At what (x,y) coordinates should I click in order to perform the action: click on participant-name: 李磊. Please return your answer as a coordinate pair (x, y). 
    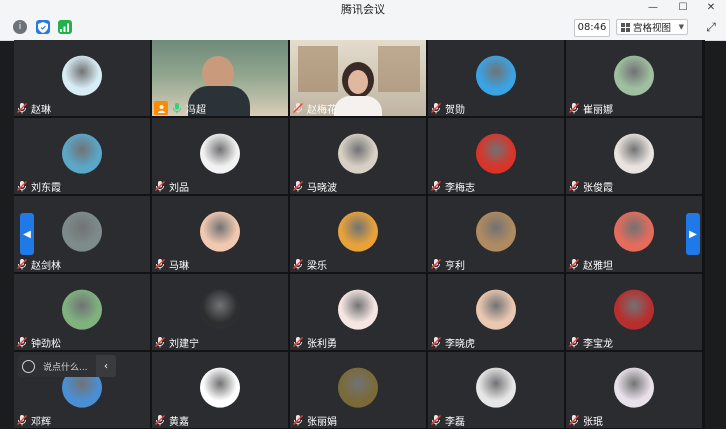
    Looking at the image, I should click on (455, 422).